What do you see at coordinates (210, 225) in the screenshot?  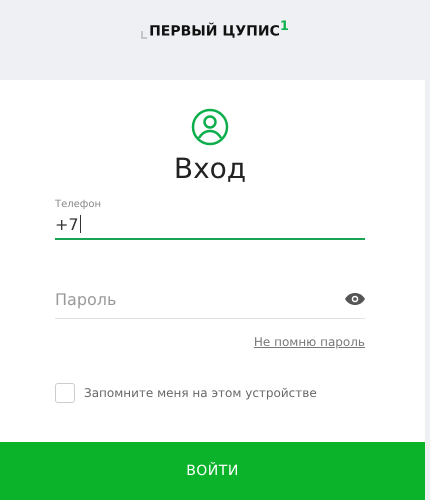 I see `phone-field: +7` at bounding box center [210, 225].